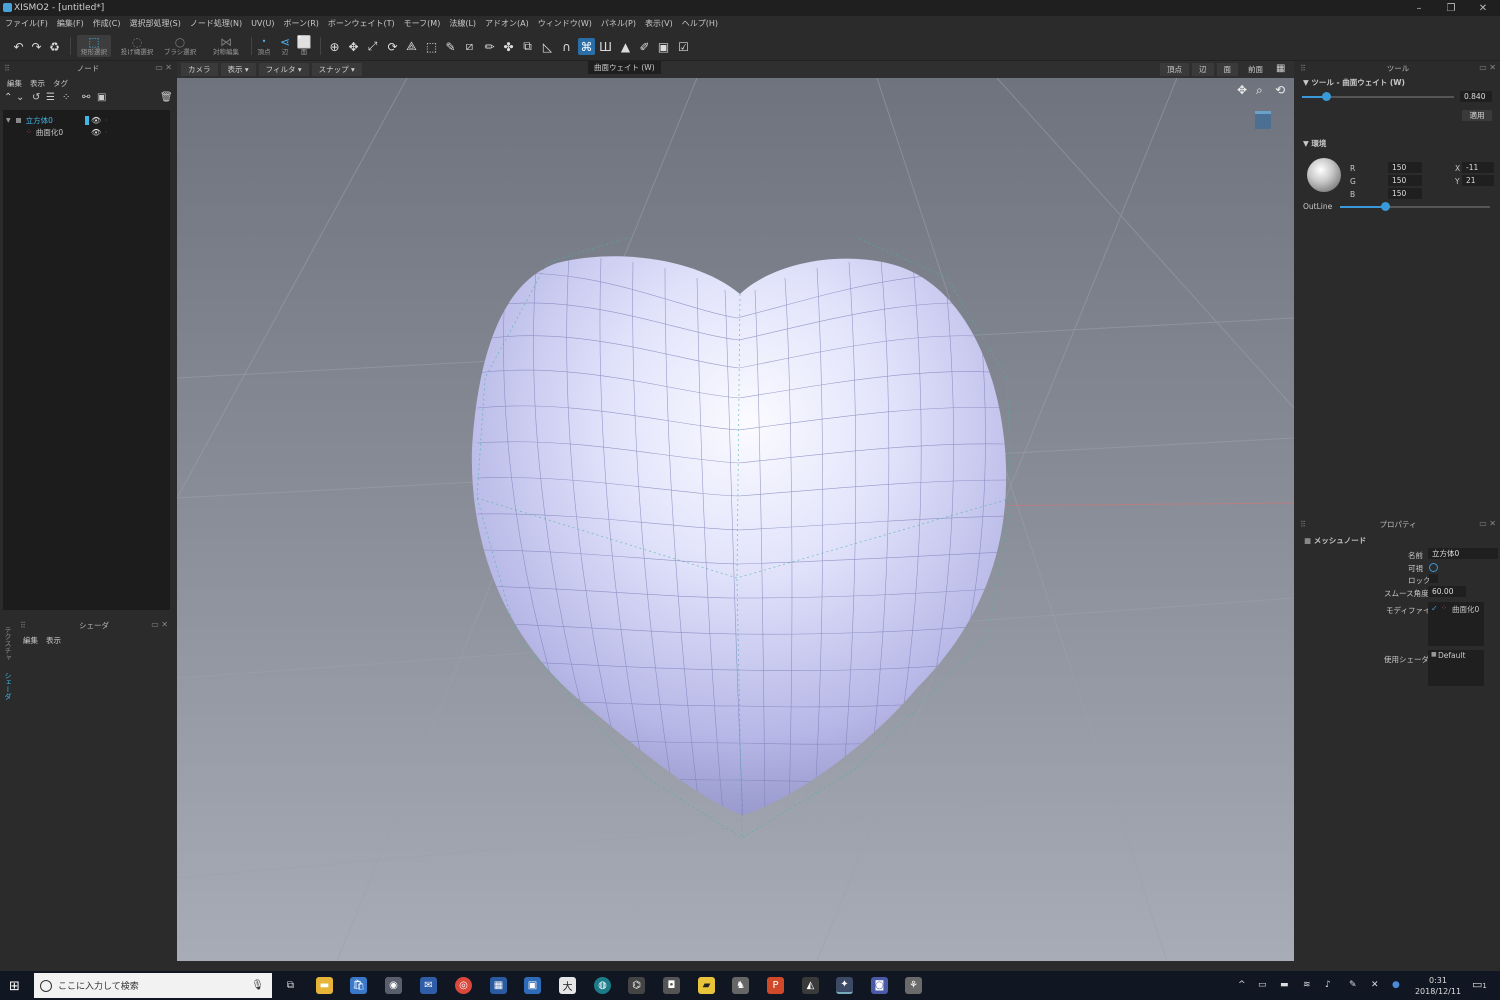 This screenshot has height=1000, width=1500. Describe the element at coordinates (1451, 655) in the screenshot. I see `shader-item: Default` at that location.